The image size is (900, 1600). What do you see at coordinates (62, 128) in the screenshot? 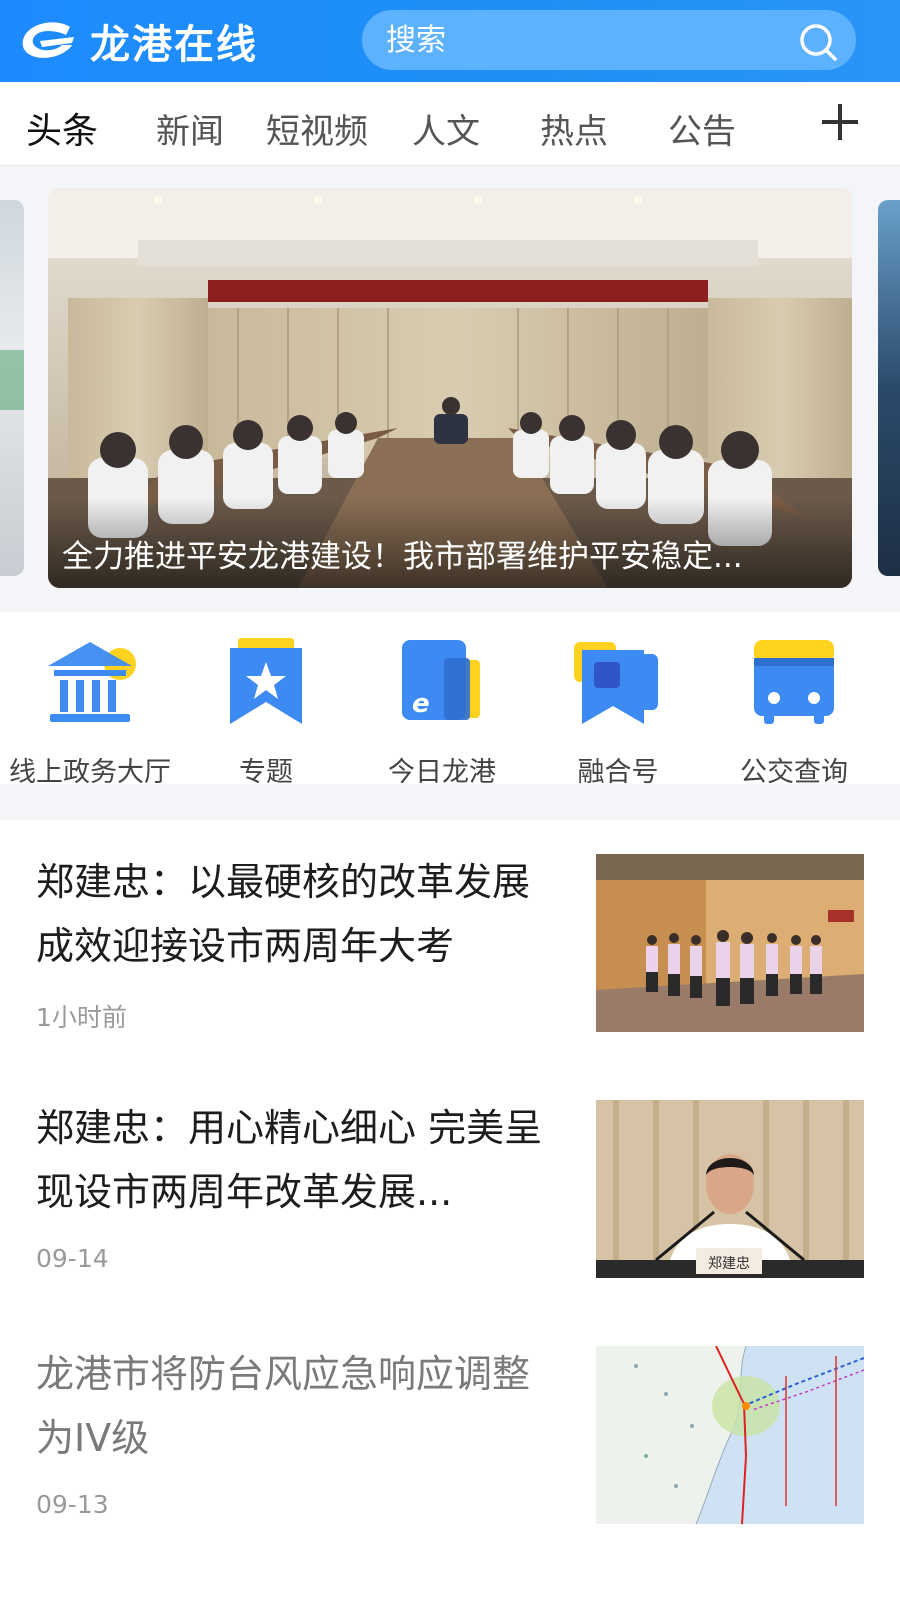
I see `tab-headlines: 头条` at bounding box center [62, 128].